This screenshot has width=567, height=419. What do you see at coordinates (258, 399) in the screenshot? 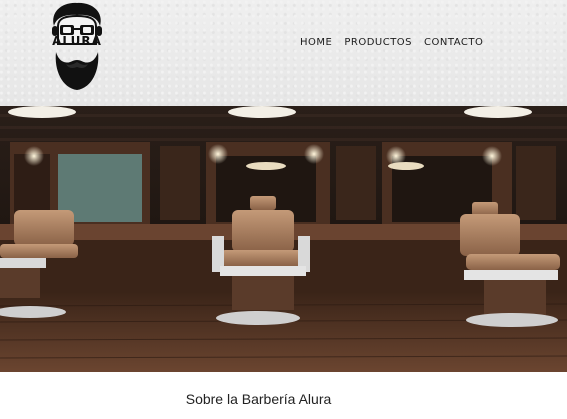
I see `about-title-text: Sobre la Barbería Alura` at bounding box center [258, 399].